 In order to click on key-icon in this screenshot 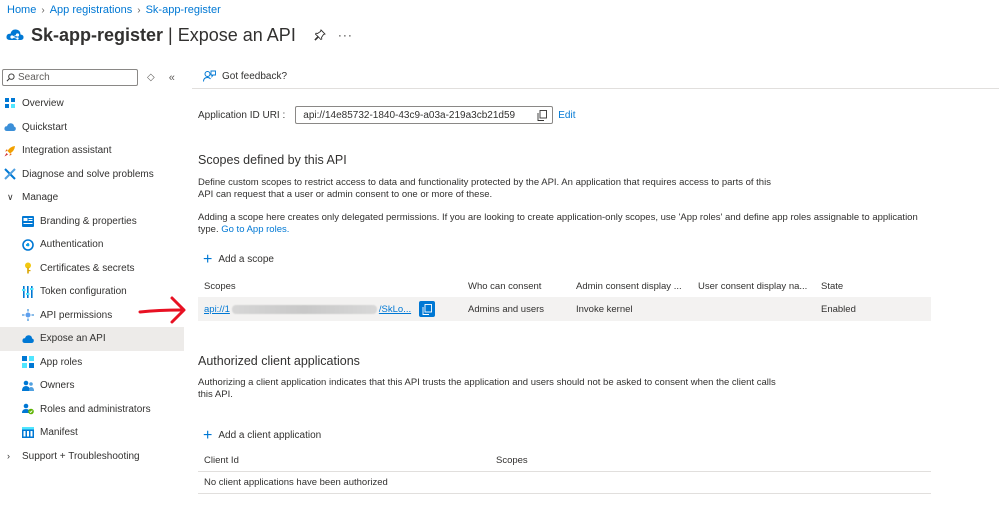, I will do `click(28, 268)`.